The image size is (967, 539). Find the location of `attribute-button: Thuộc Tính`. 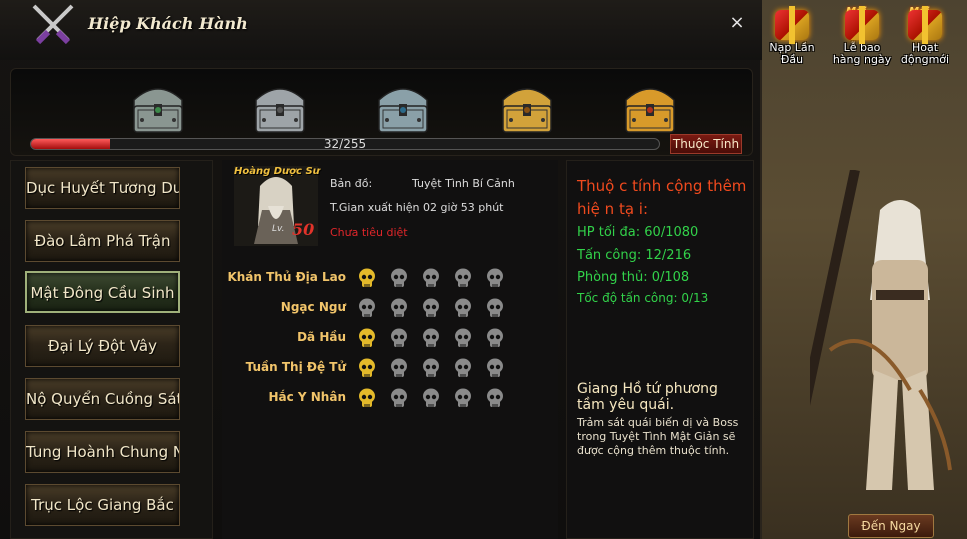

attribute-button: Thuộc Tính is located at coordinates (706, 144).